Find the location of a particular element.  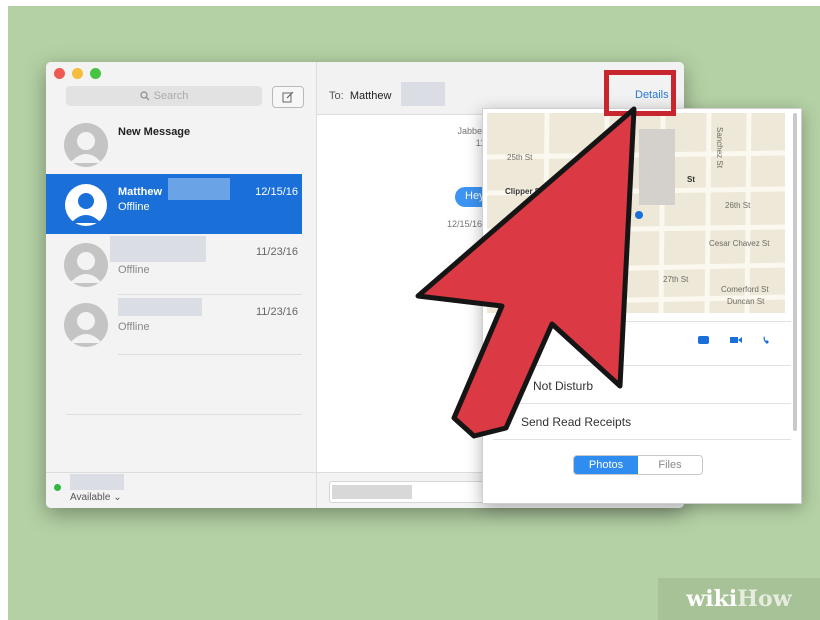

logo-text-how: How is located at coordinates (764, 599).